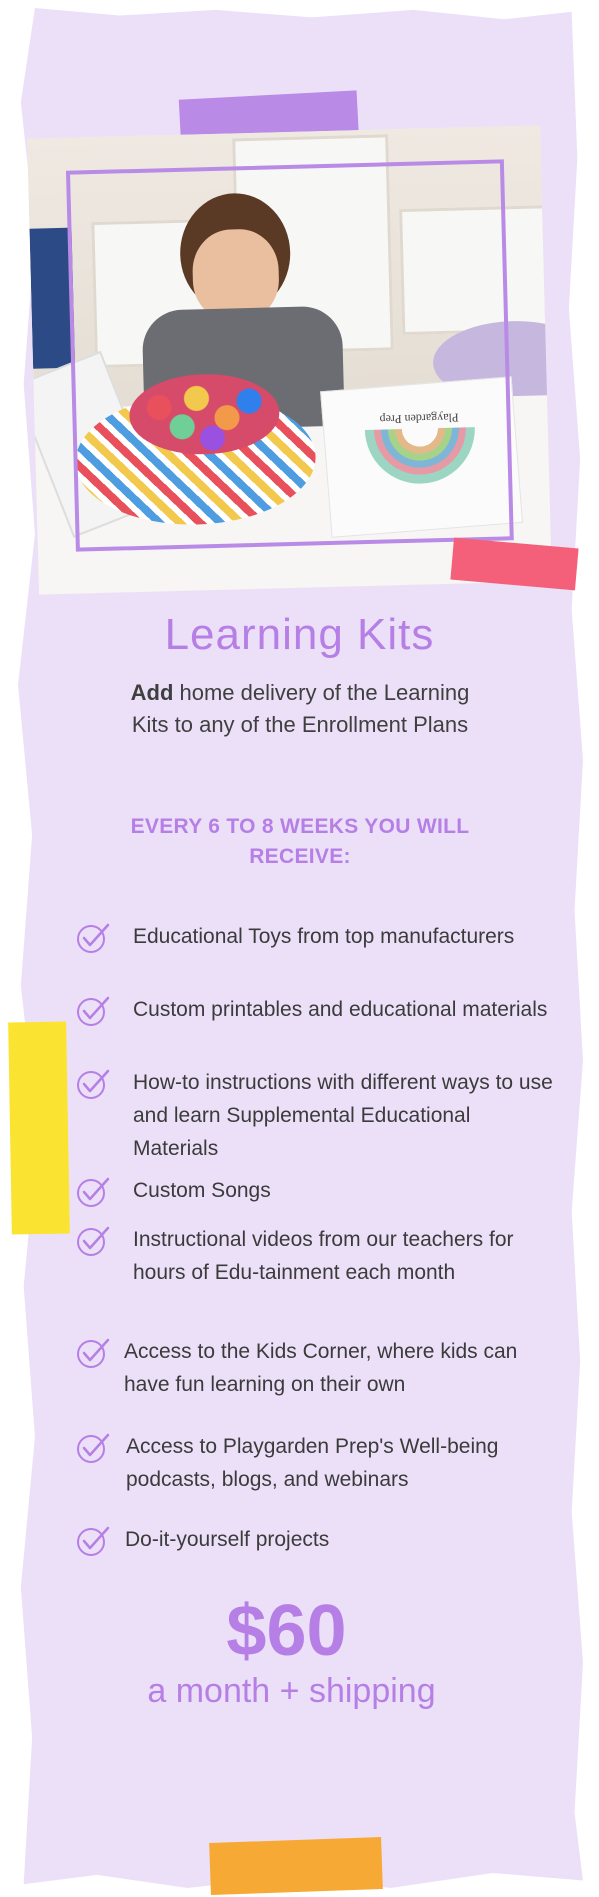  I want to click on price-period: a month + shipping, so click(291, 1691).